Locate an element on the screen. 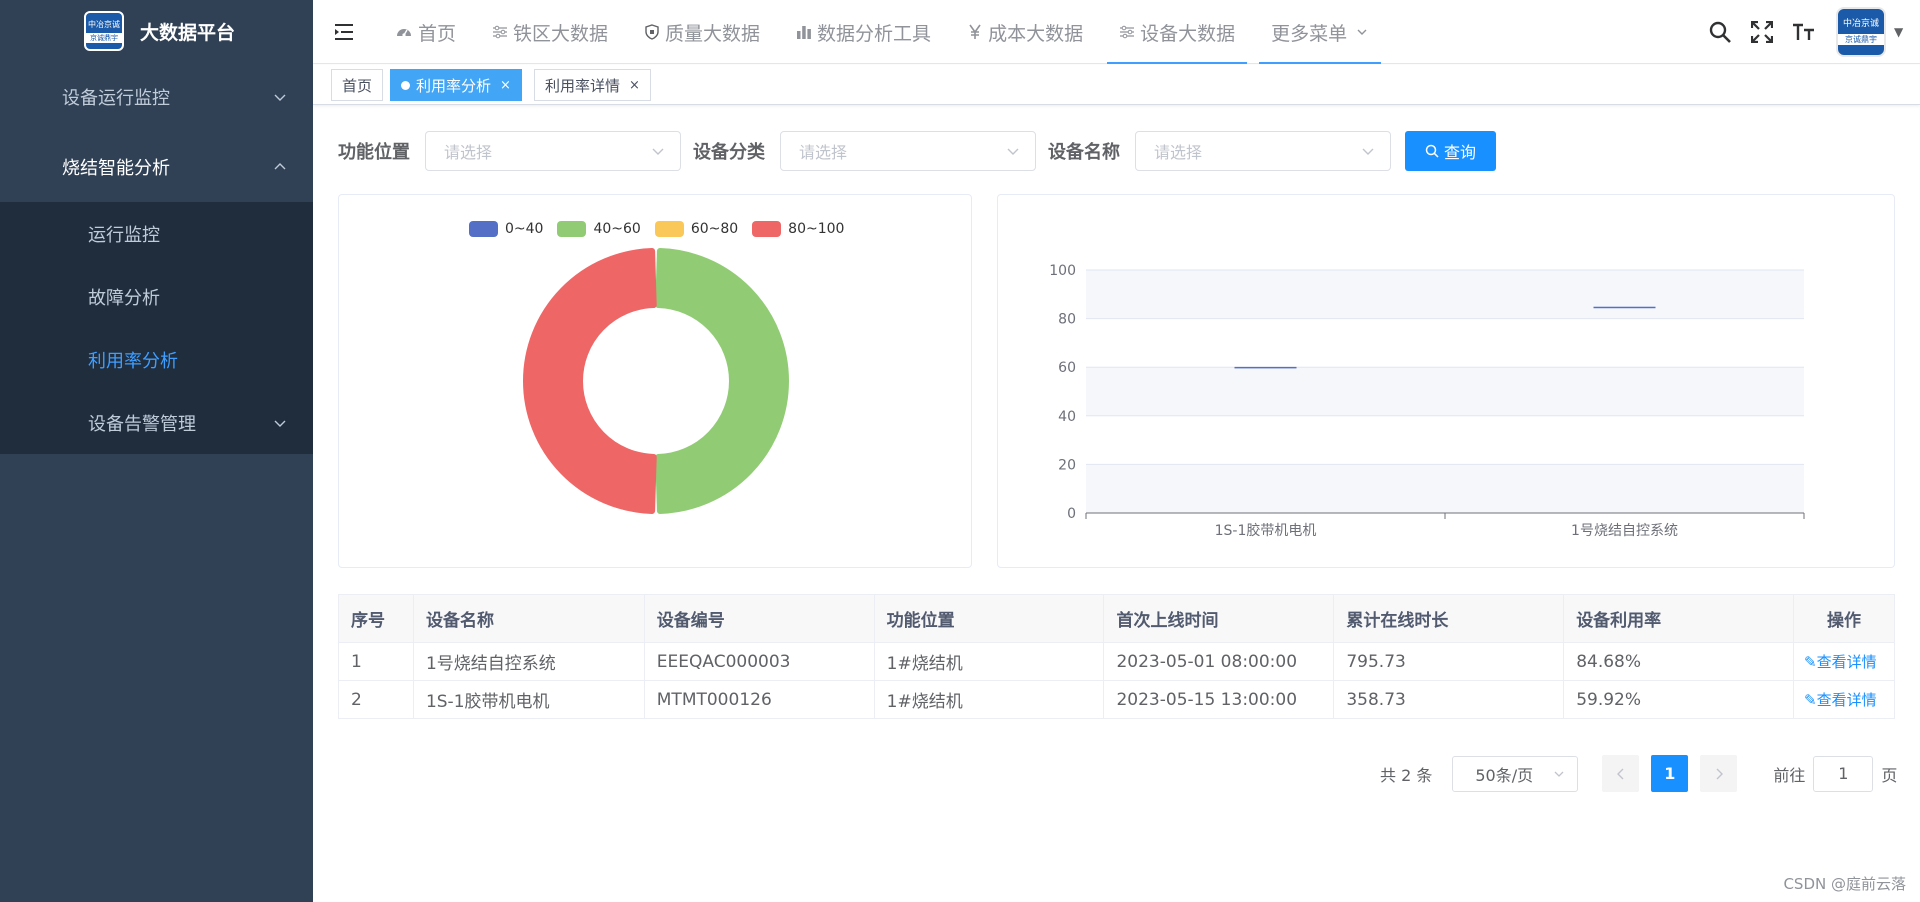  menu-label: 设备运行监控 is located at coordinates (116, 98).